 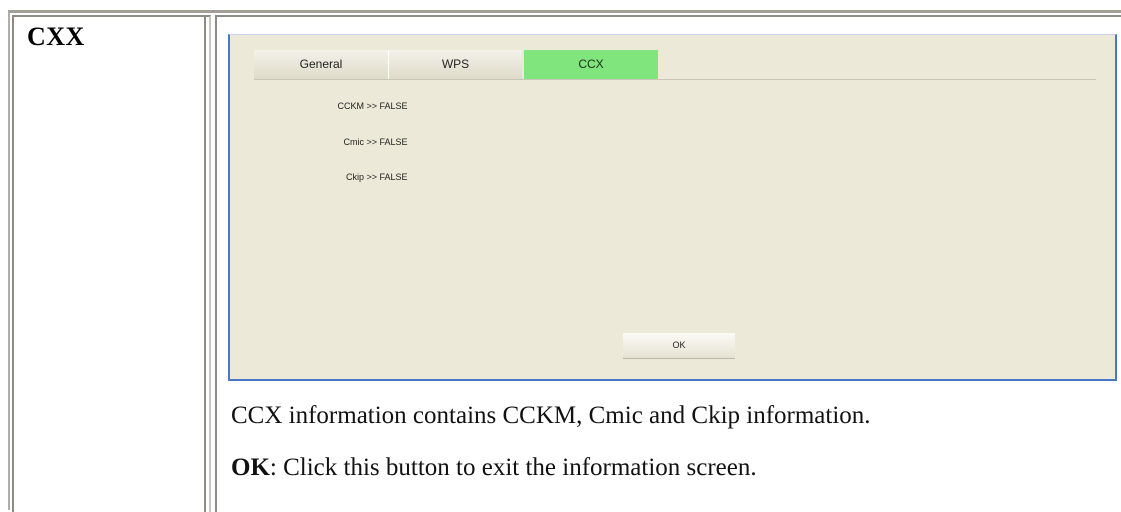 What do you see at coordinates (679, 346) in the screenshot?
I see `ok-button: OK` at bounding box center [679, 346].